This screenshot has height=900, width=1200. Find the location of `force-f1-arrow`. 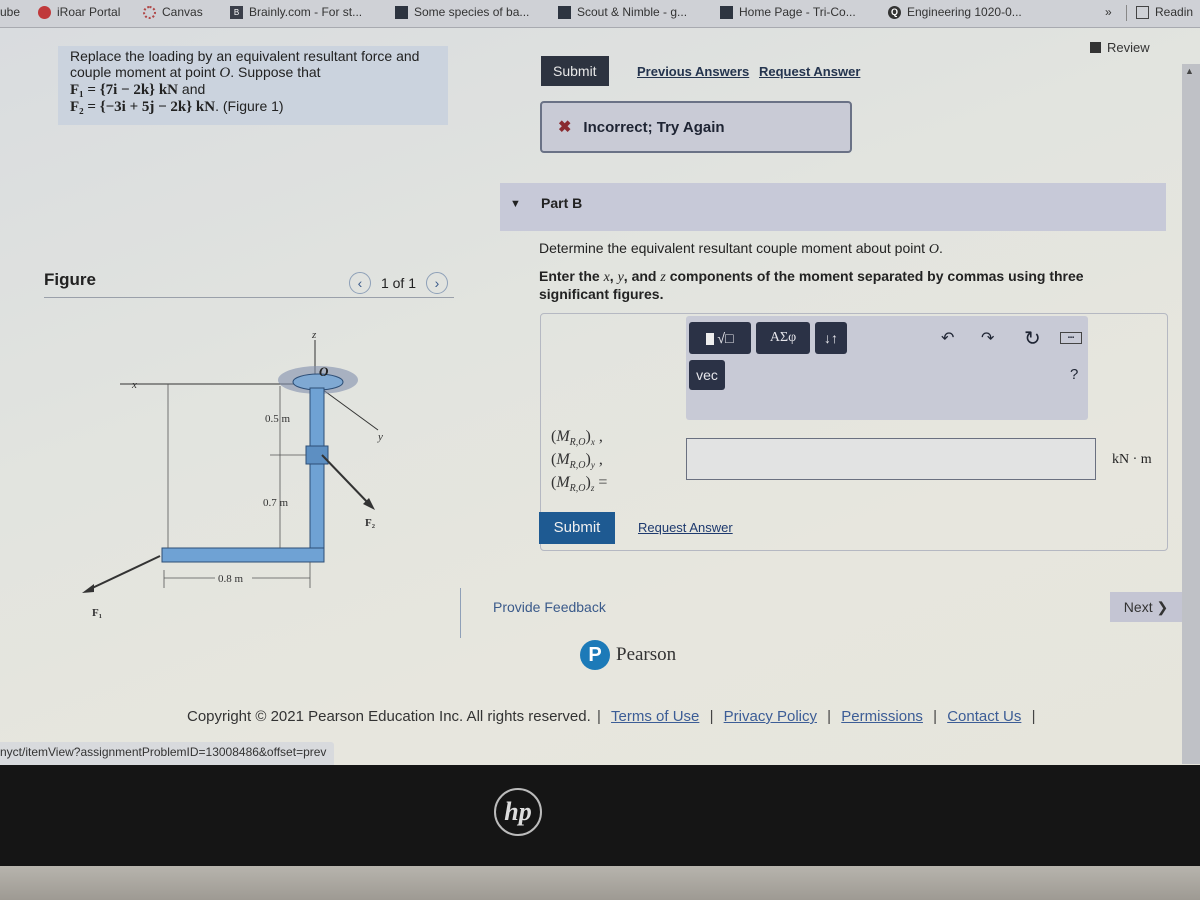

force-f1-arrow is located at coordinates (124, 573).